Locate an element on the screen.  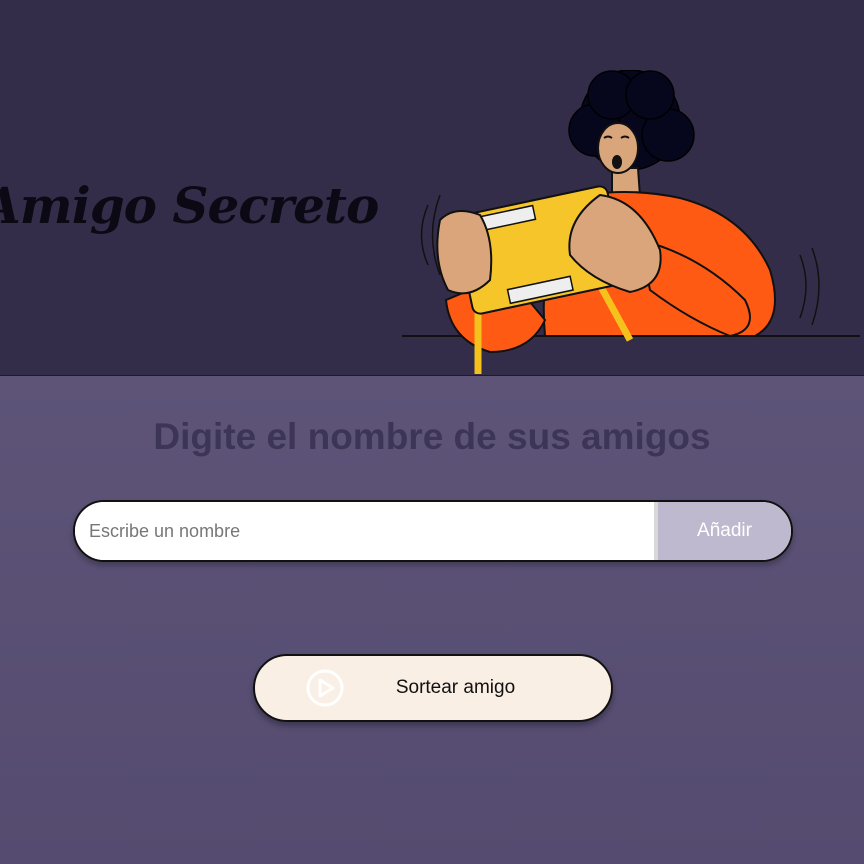
friend-name-input is located at coordinates (366, 531).